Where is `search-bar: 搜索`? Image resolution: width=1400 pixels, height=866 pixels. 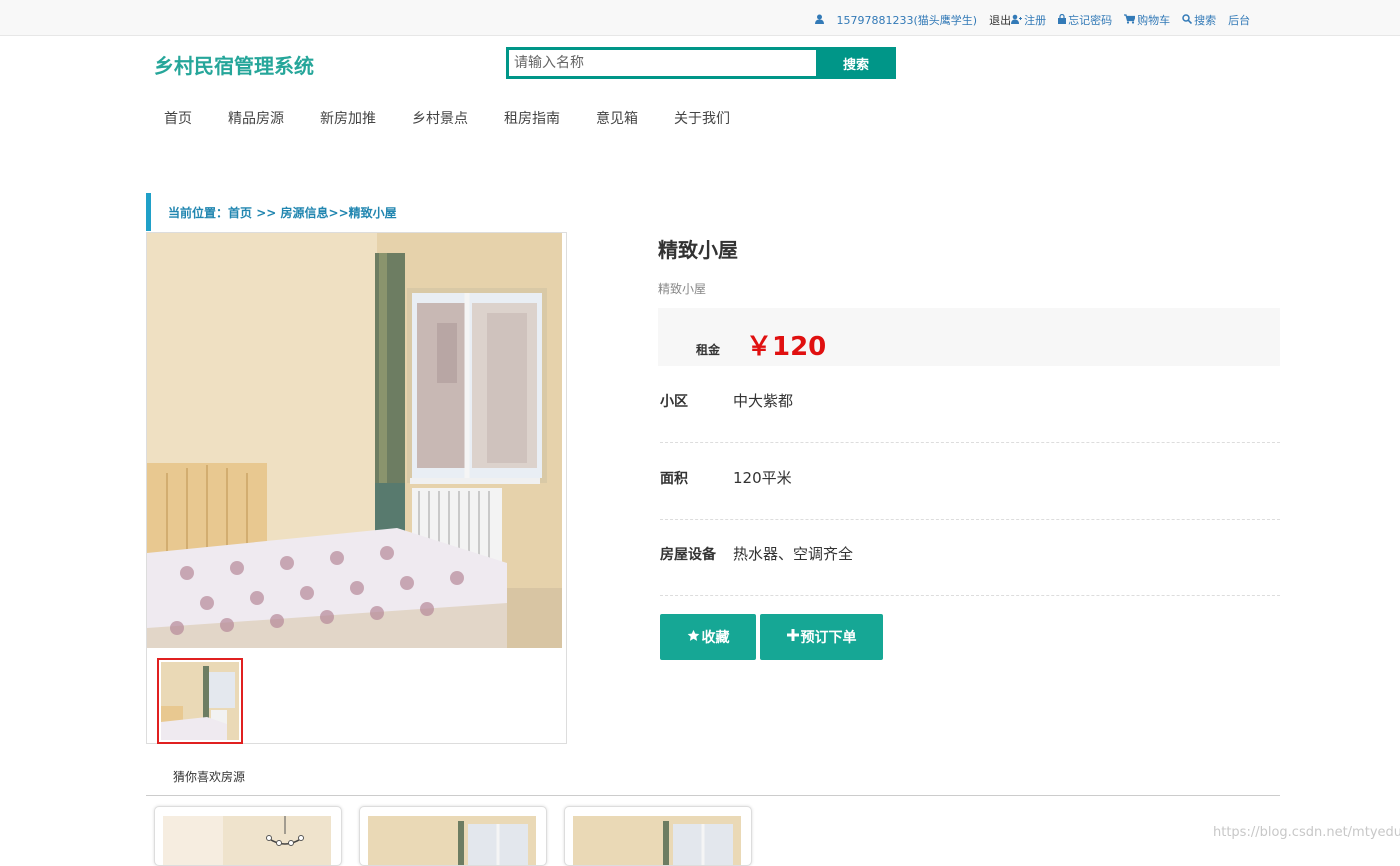
search-bar: 搜索 is located at coordinates (701, 63).